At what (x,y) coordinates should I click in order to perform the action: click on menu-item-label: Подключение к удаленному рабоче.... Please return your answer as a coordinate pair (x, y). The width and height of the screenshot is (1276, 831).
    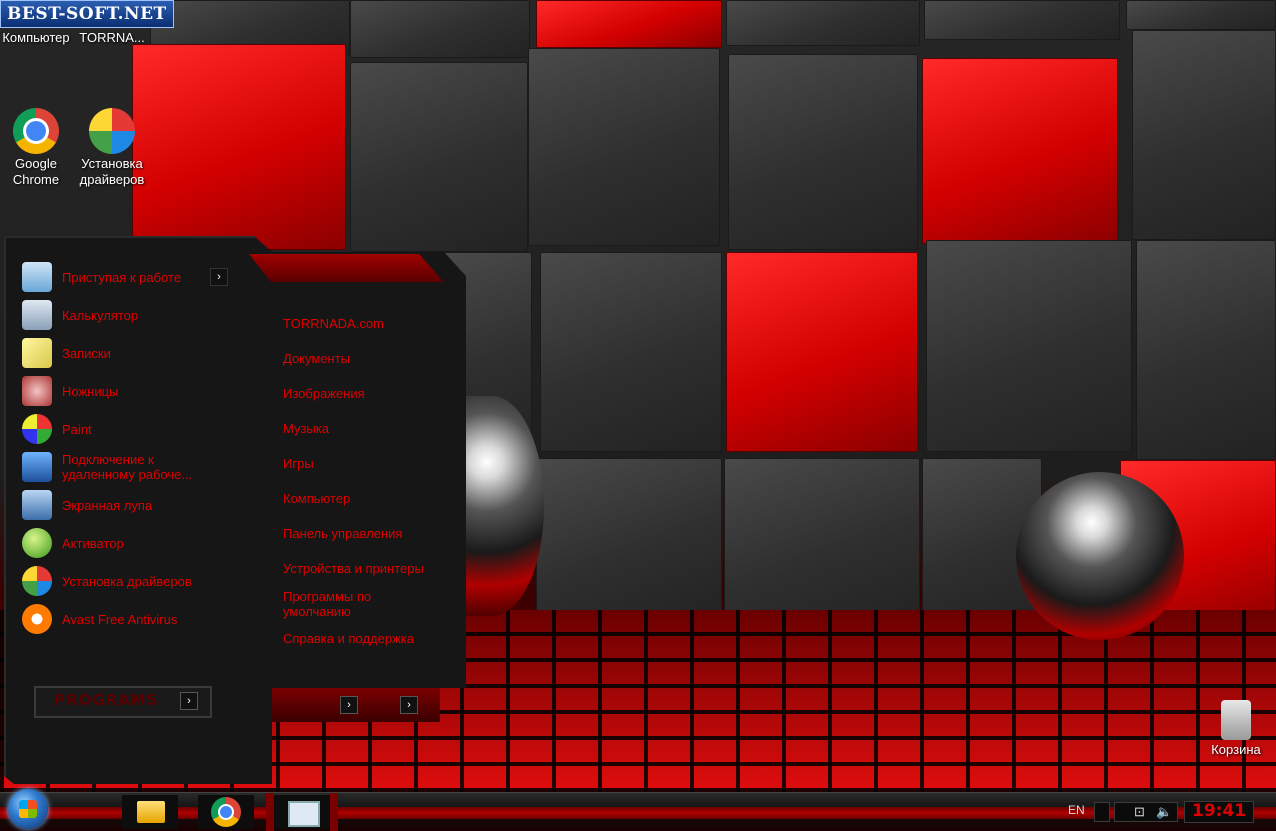
    Looking at the image, I should click on (127, 467).